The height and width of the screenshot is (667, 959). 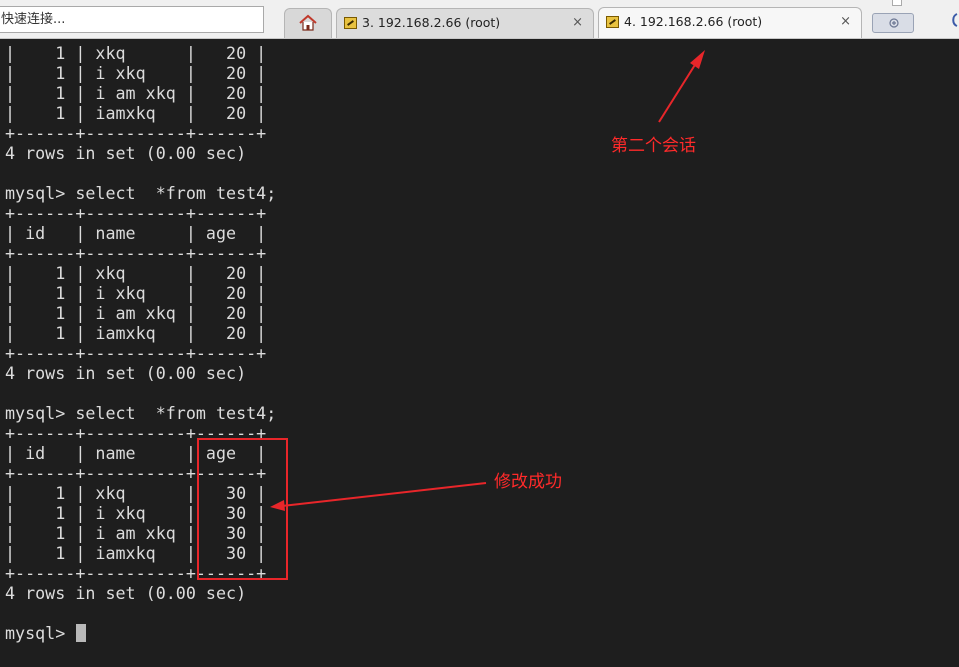 I want to click on annotation-second-session: 第二个会话, so click(x=653, y=146).